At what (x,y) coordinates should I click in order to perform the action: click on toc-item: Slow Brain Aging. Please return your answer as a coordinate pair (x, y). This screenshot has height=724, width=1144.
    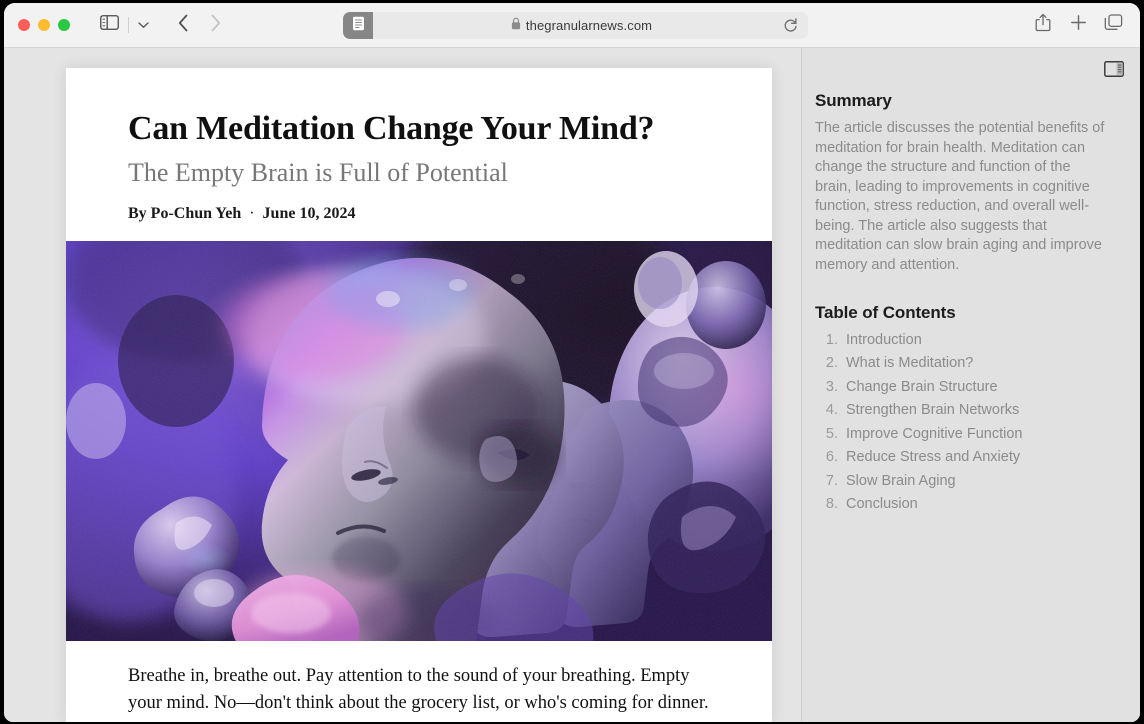
    Looking at the image, I should click on (975, 481).